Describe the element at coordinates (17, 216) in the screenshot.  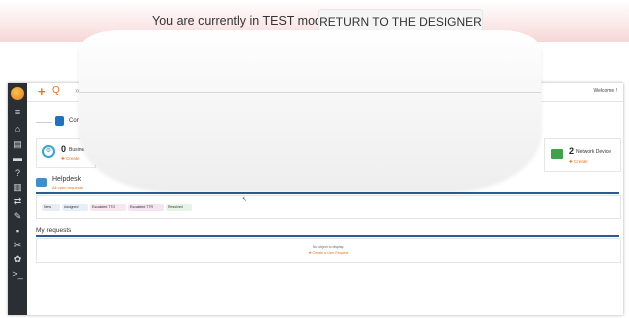
I see `pencil-icon: ✎` at that location.